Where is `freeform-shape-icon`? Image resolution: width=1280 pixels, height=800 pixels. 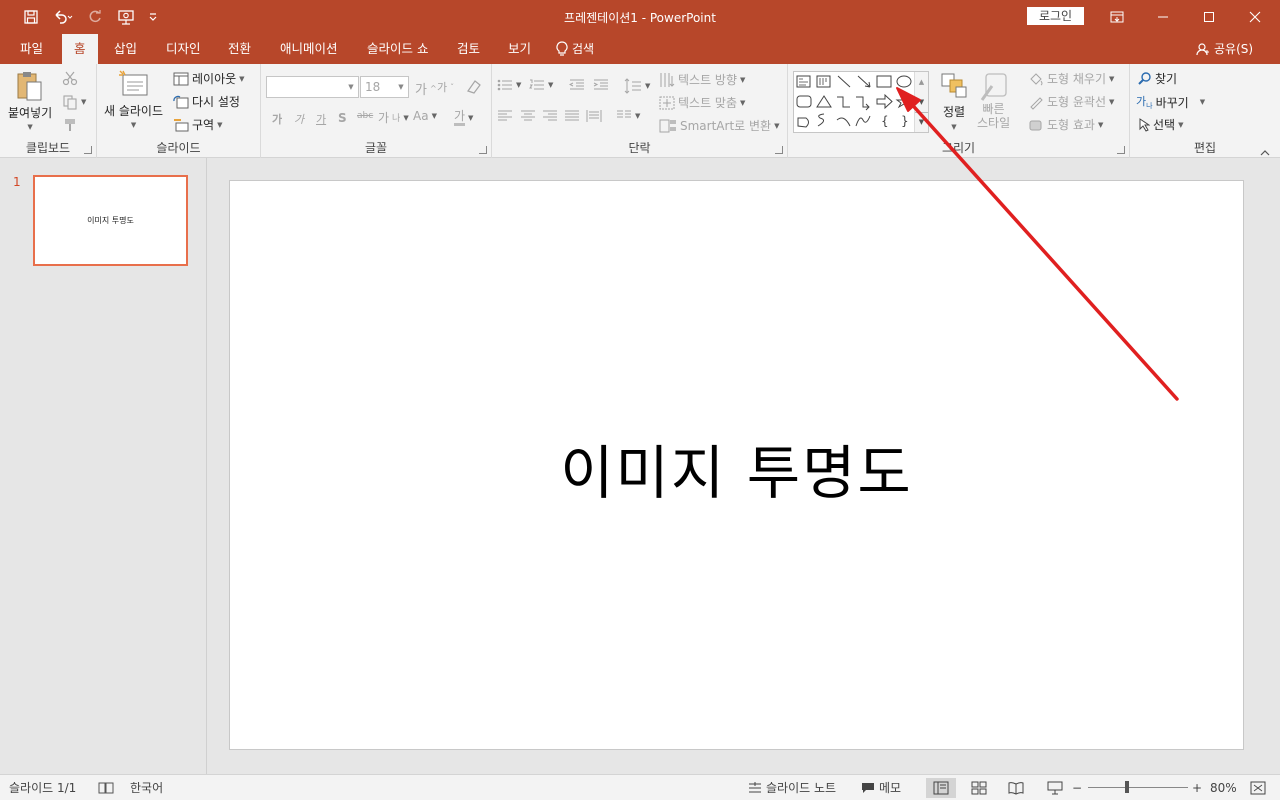
freeform-shape-icon is located at coordinates (803, 122).